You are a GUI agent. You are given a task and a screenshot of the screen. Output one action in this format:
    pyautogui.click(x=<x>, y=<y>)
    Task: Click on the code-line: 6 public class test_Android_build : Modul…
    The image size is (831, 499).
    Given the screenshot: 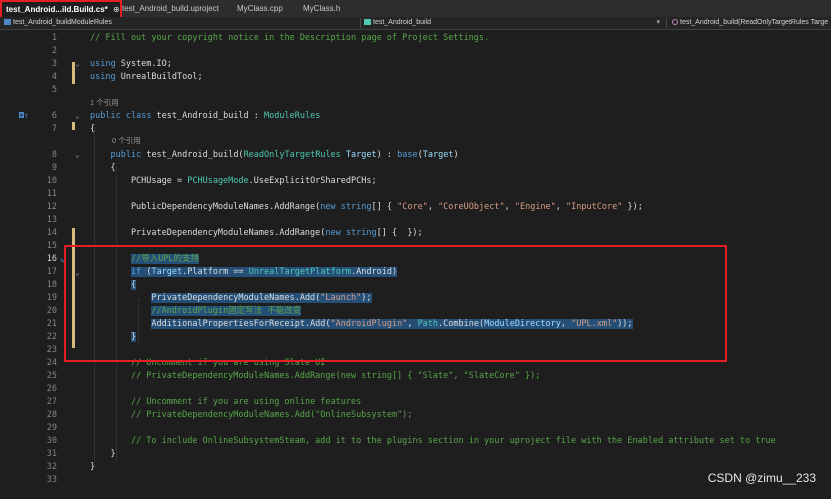 What is the action you would take?
    pyautogui.click(x=415, y=116)
    